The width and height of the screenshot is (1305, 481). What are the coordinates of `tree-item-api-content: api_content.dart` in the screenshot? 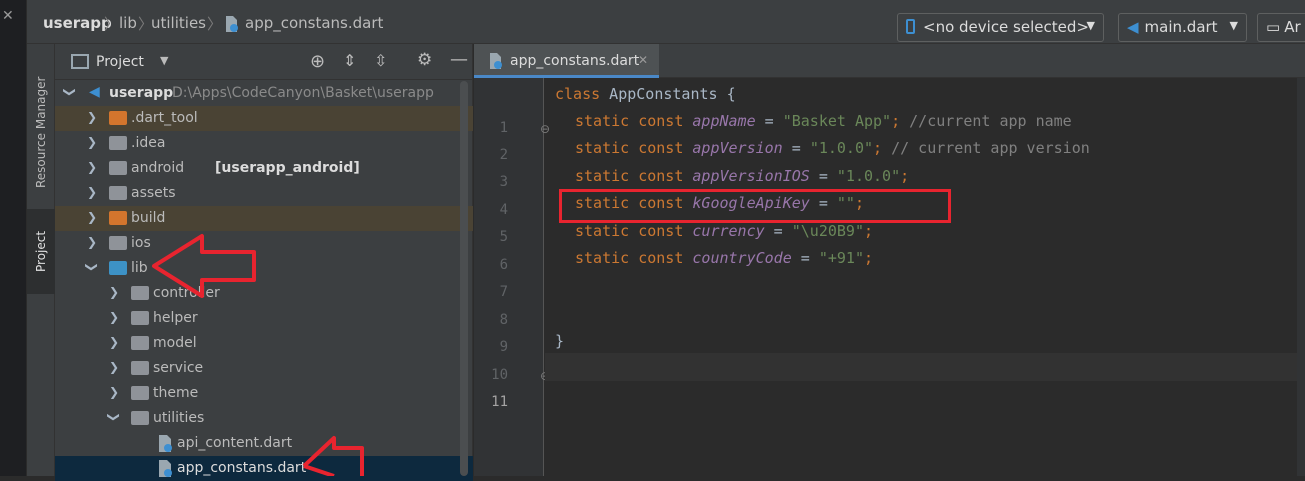 It's located at (264, 443).